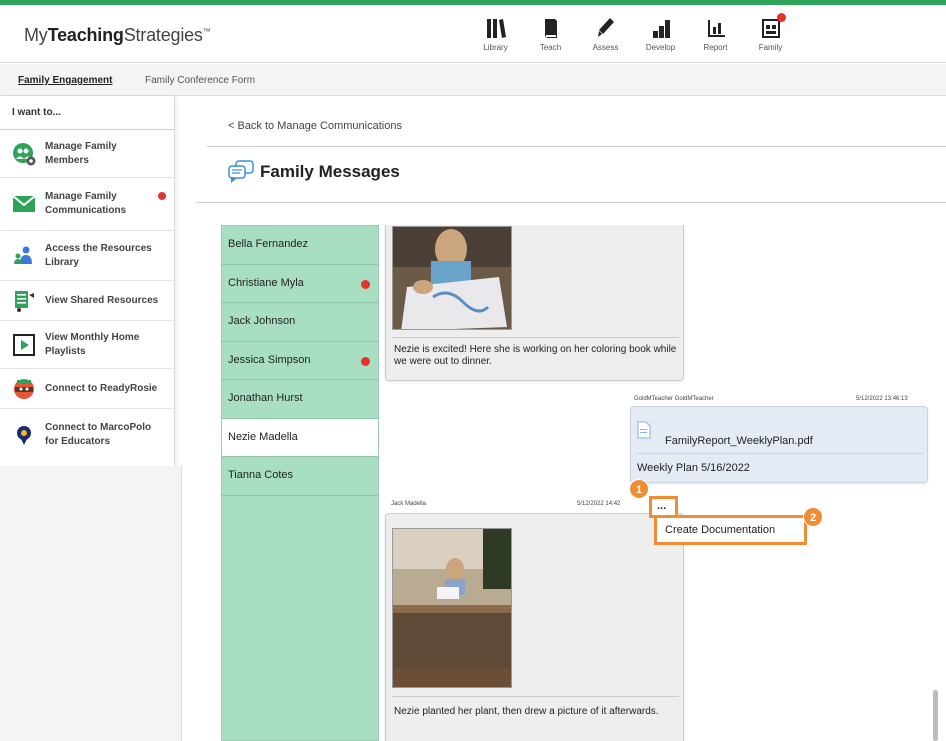 This screenshot has height=741, width=946. Describe the element at coordinates (87, 204) in the screenshot. I see `sidebar-item-manage-family-communications: Manage Family Communications` at that location.